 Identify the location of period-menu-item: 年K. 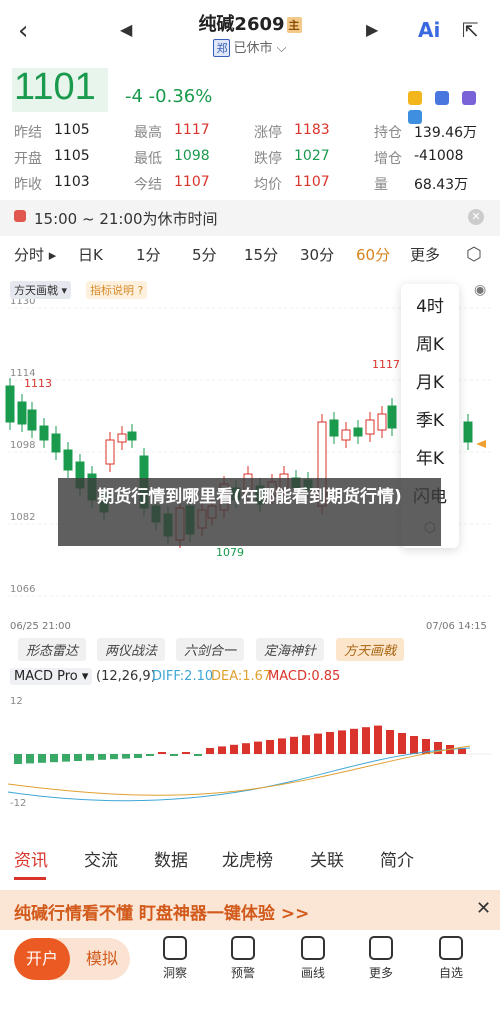
(430, 456).